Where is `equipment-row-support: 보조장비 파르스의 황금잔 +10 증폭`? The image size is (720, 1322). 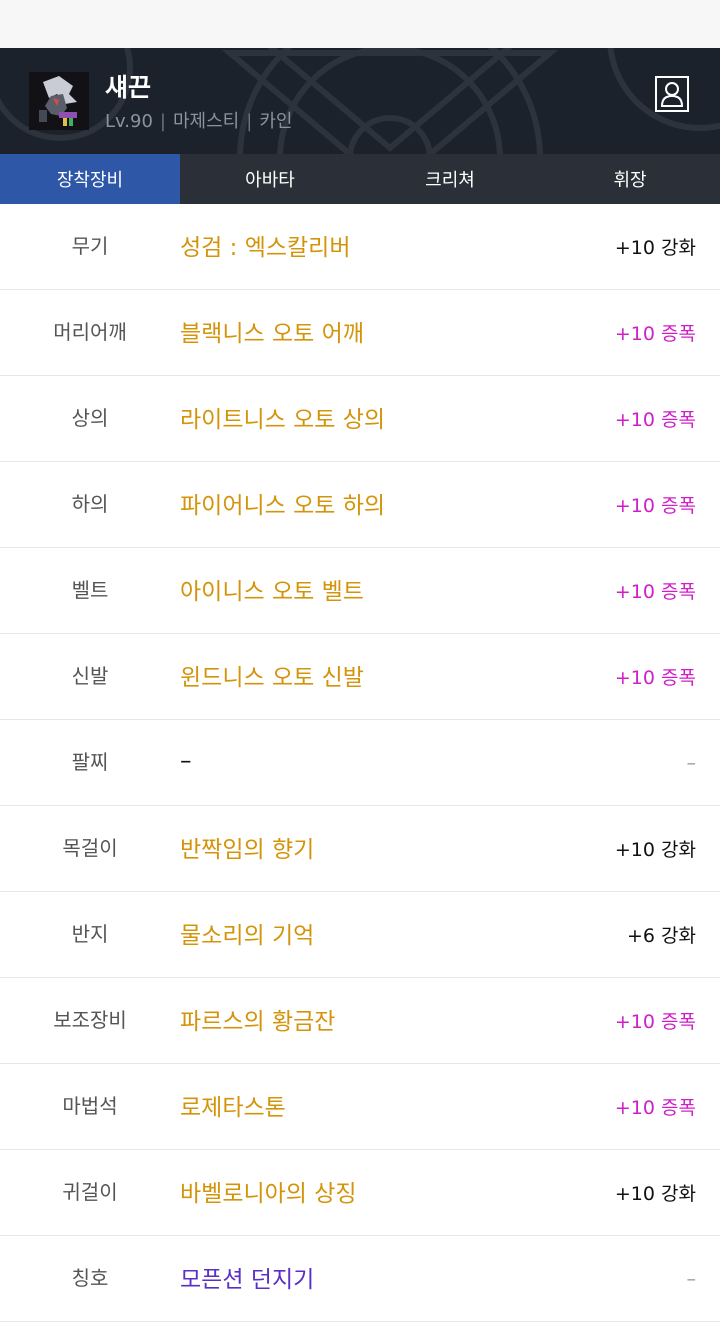
equipment-row-support: 보조장비 파르스의 황금잔 +10 증폭 is located at coordinates (360, 1021).